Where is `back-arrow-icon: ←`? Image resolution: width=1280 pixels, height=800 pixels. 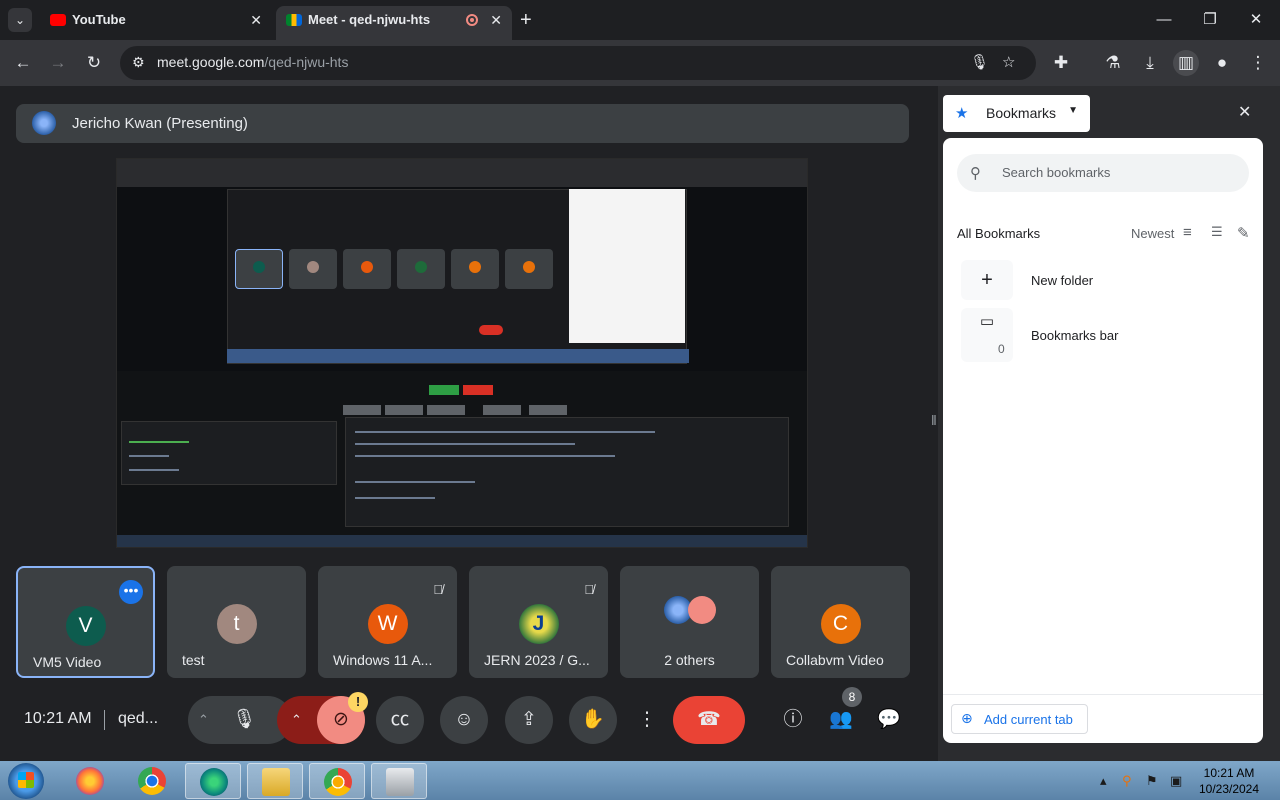 back-arrow-icon: ← is located at coordinates (23, 63).